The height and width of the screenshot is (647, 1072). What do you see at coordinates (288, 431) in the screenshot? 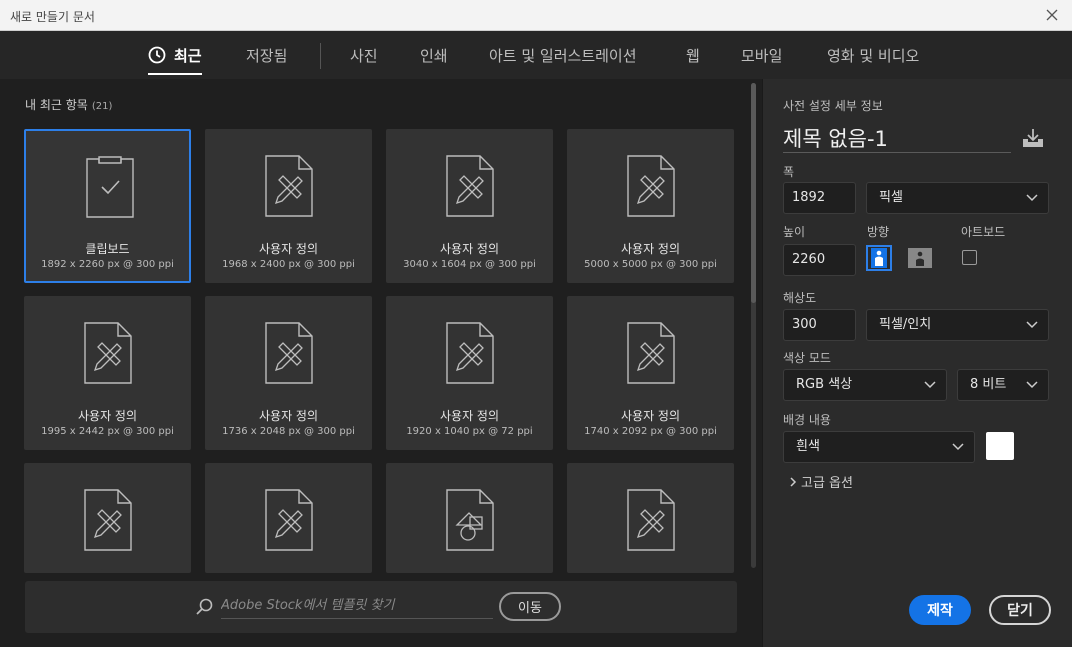
I see `recent-item-dims: 1736 x 2048 px @ 300 ppi` at bounding box center [288, 431].